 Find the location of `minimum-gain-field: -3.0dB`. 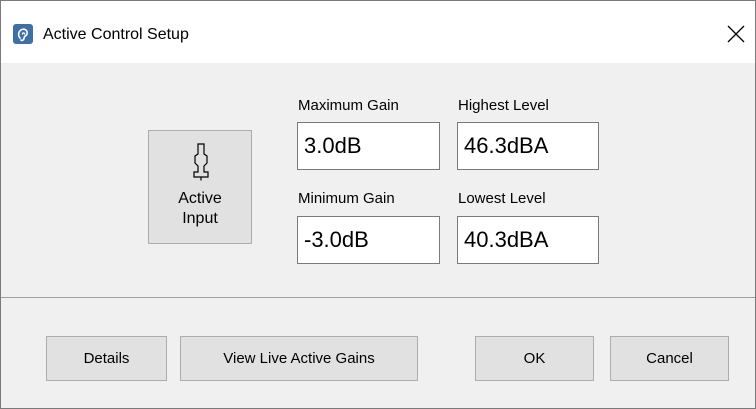

minimum-gain-field: -3.0dB is located at coordinates (368, 240).